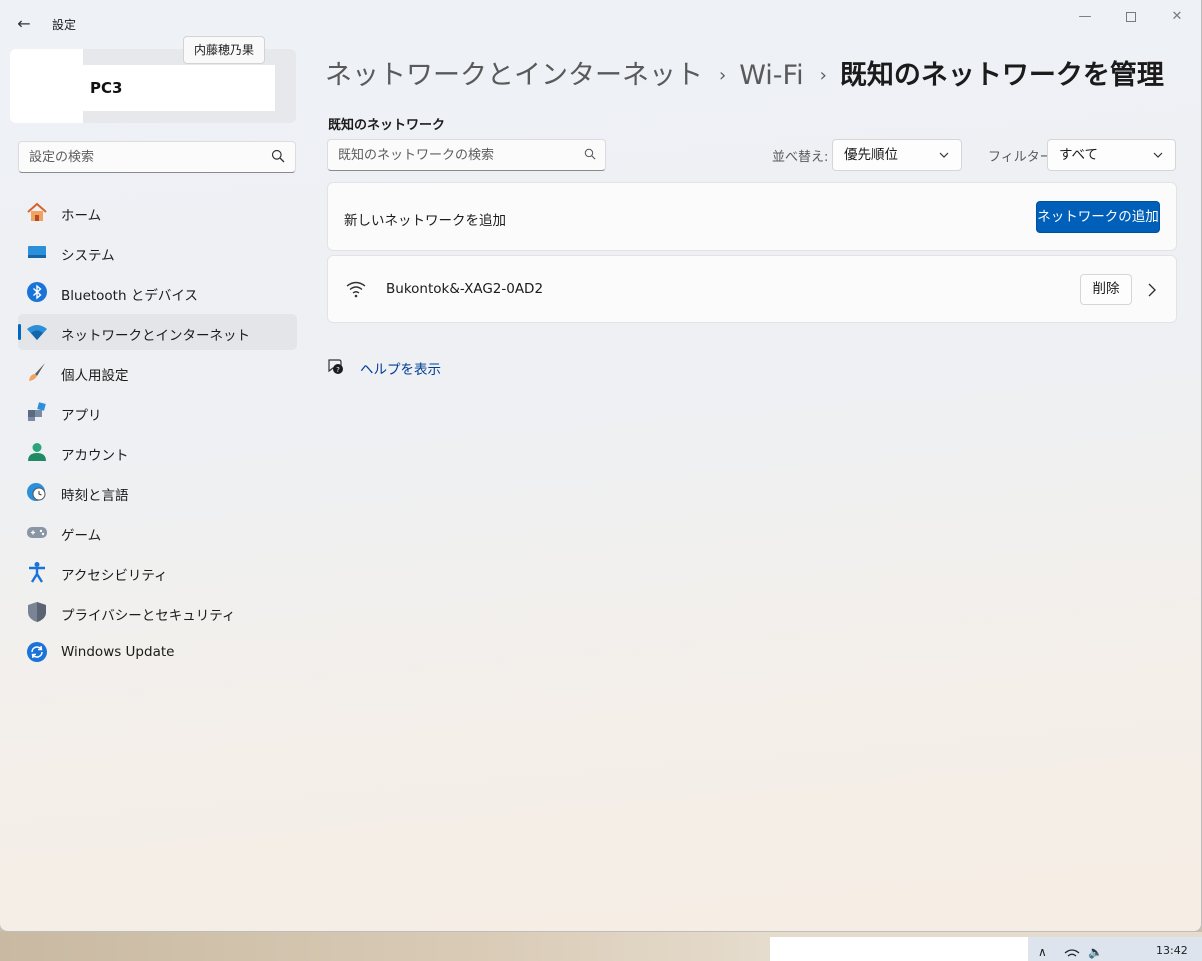 This screenshot has width=1202, height=961. What do you see at coordinates (157, 532) in the screenshot?
I see `sidebar-item-gaming: ゲーム` at bounding box center [157, 532].